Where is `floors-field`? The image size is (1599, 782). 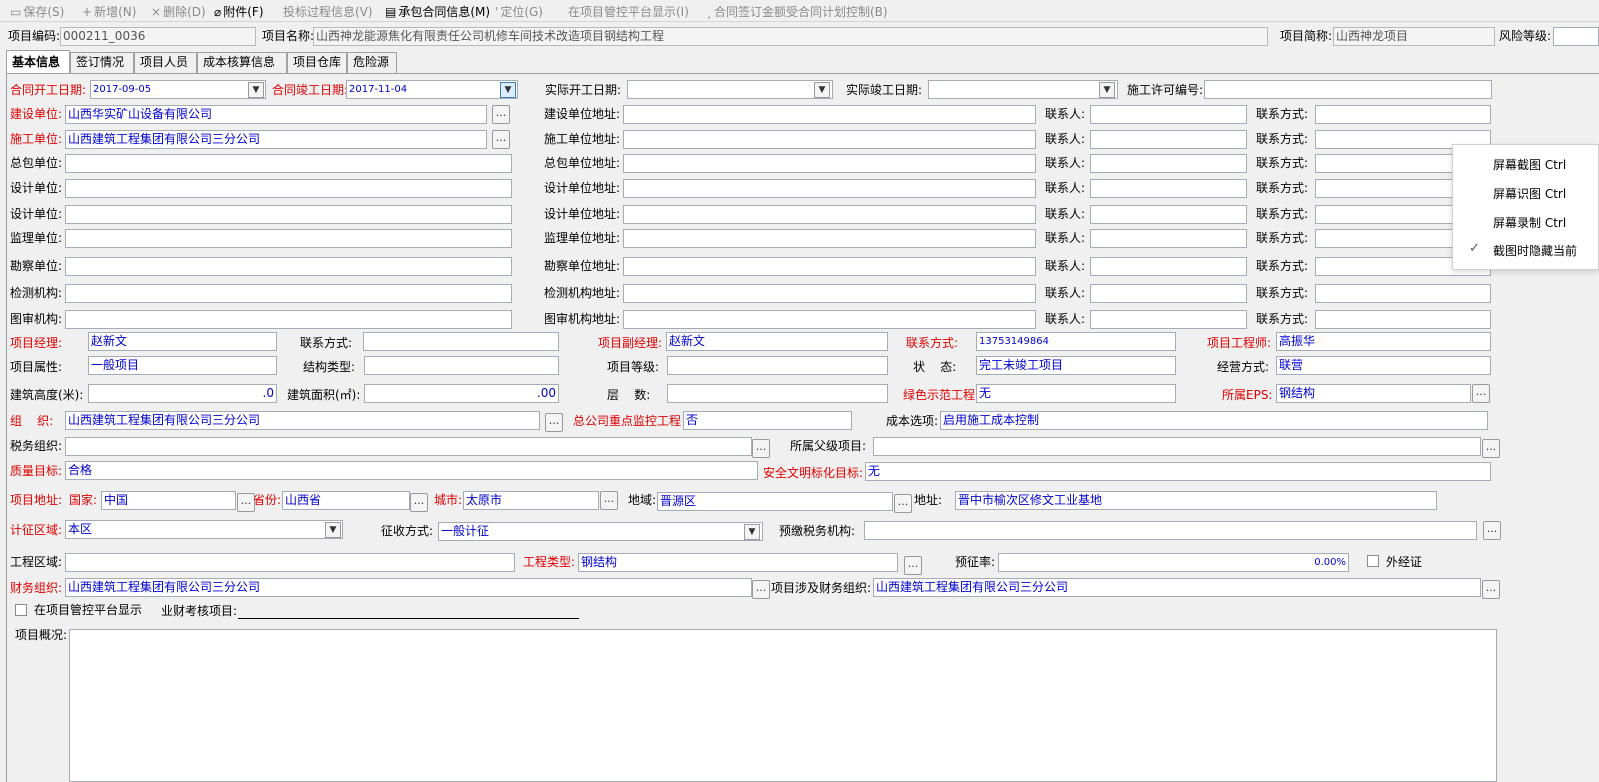 floors-field is located at coordinates (777, 393).